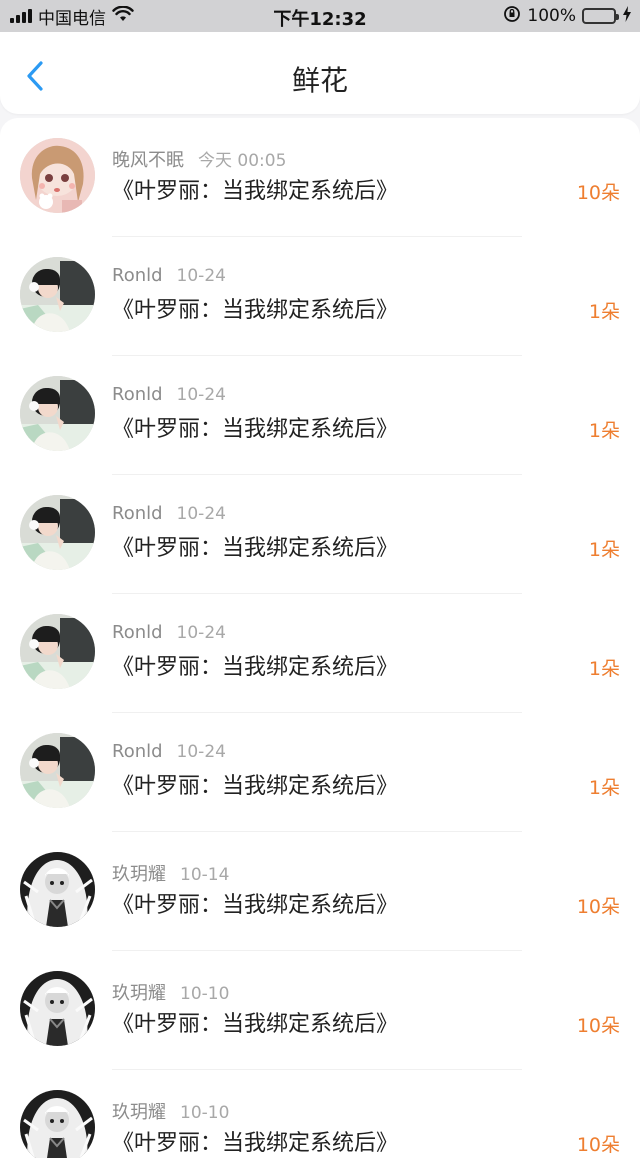  Describe the element at coordinates (600, 16) in the screenshot. I see `battery-icon` at that location.